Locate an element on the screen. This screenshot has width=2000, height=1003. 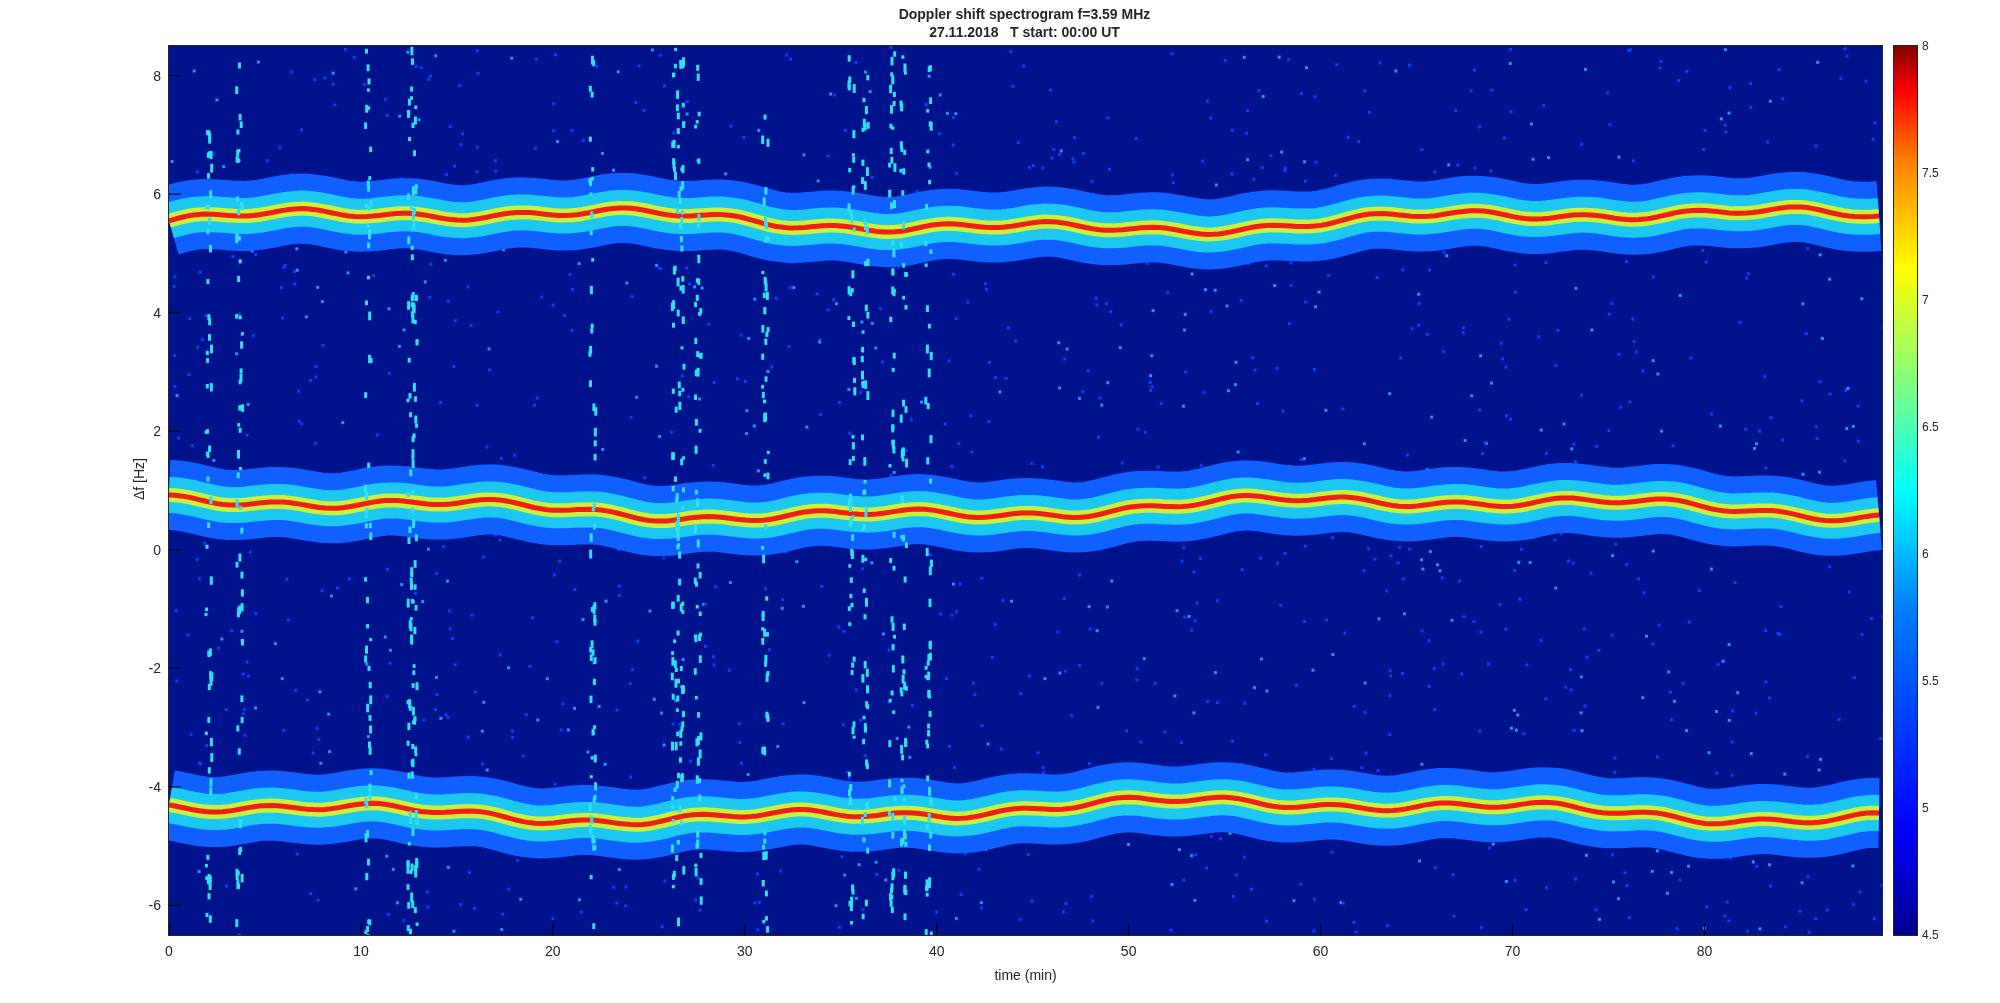
x-tick-label: 60 is located at coordinates (1320, 951).